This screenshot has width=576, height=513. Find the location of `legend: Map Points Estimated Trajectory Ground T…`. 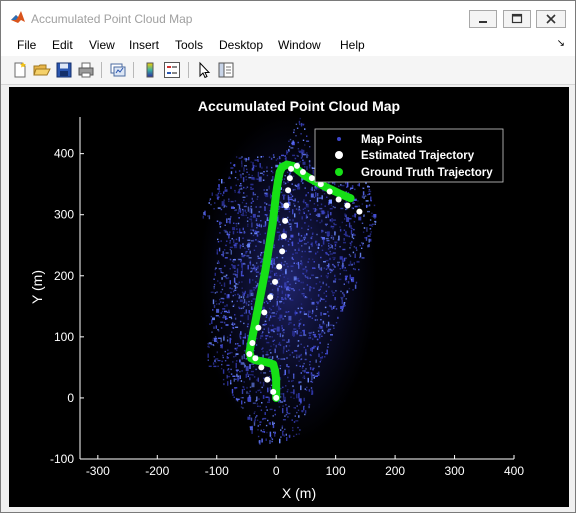

legend: Map Points Estimated Trajectory Ground T… is located at coordinates (409, 155).